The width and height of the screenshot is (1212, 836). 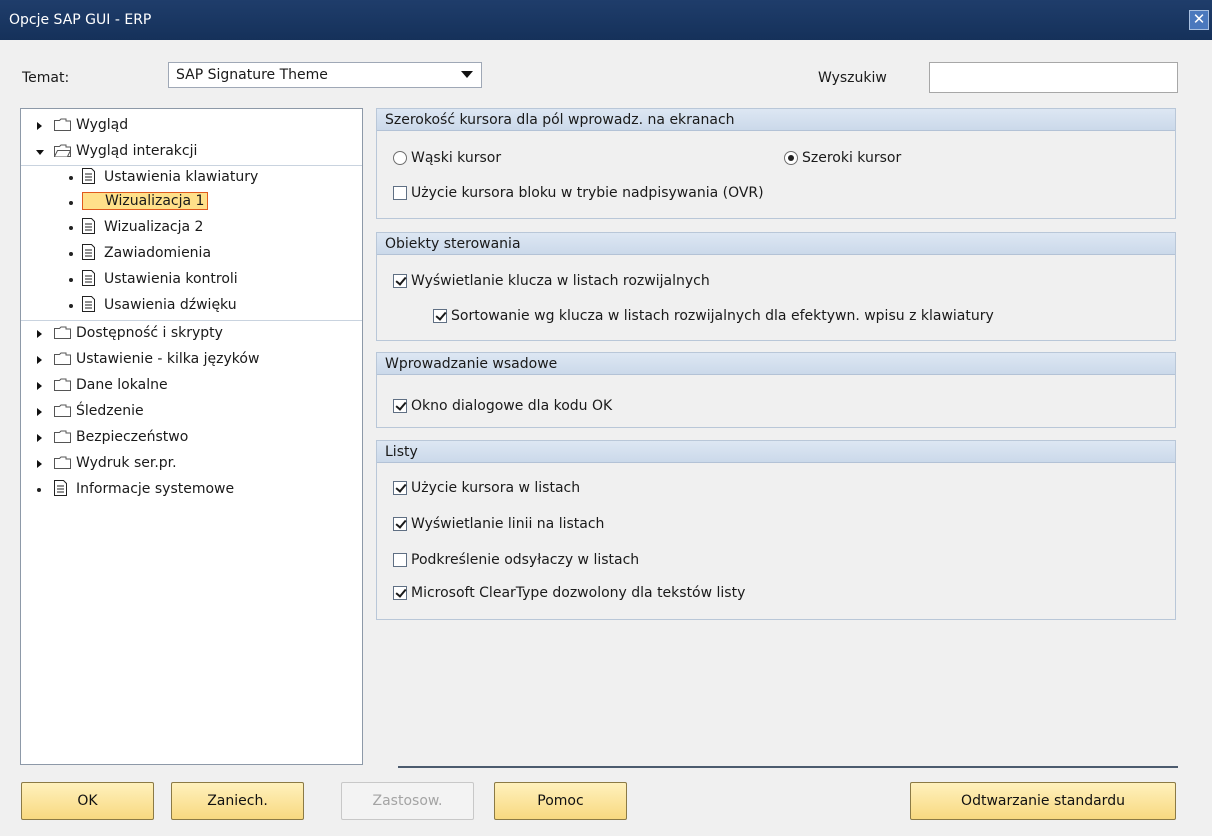 I want to click on group-title: Wprowadzanie wsadowe, so click(x=776, y=364).